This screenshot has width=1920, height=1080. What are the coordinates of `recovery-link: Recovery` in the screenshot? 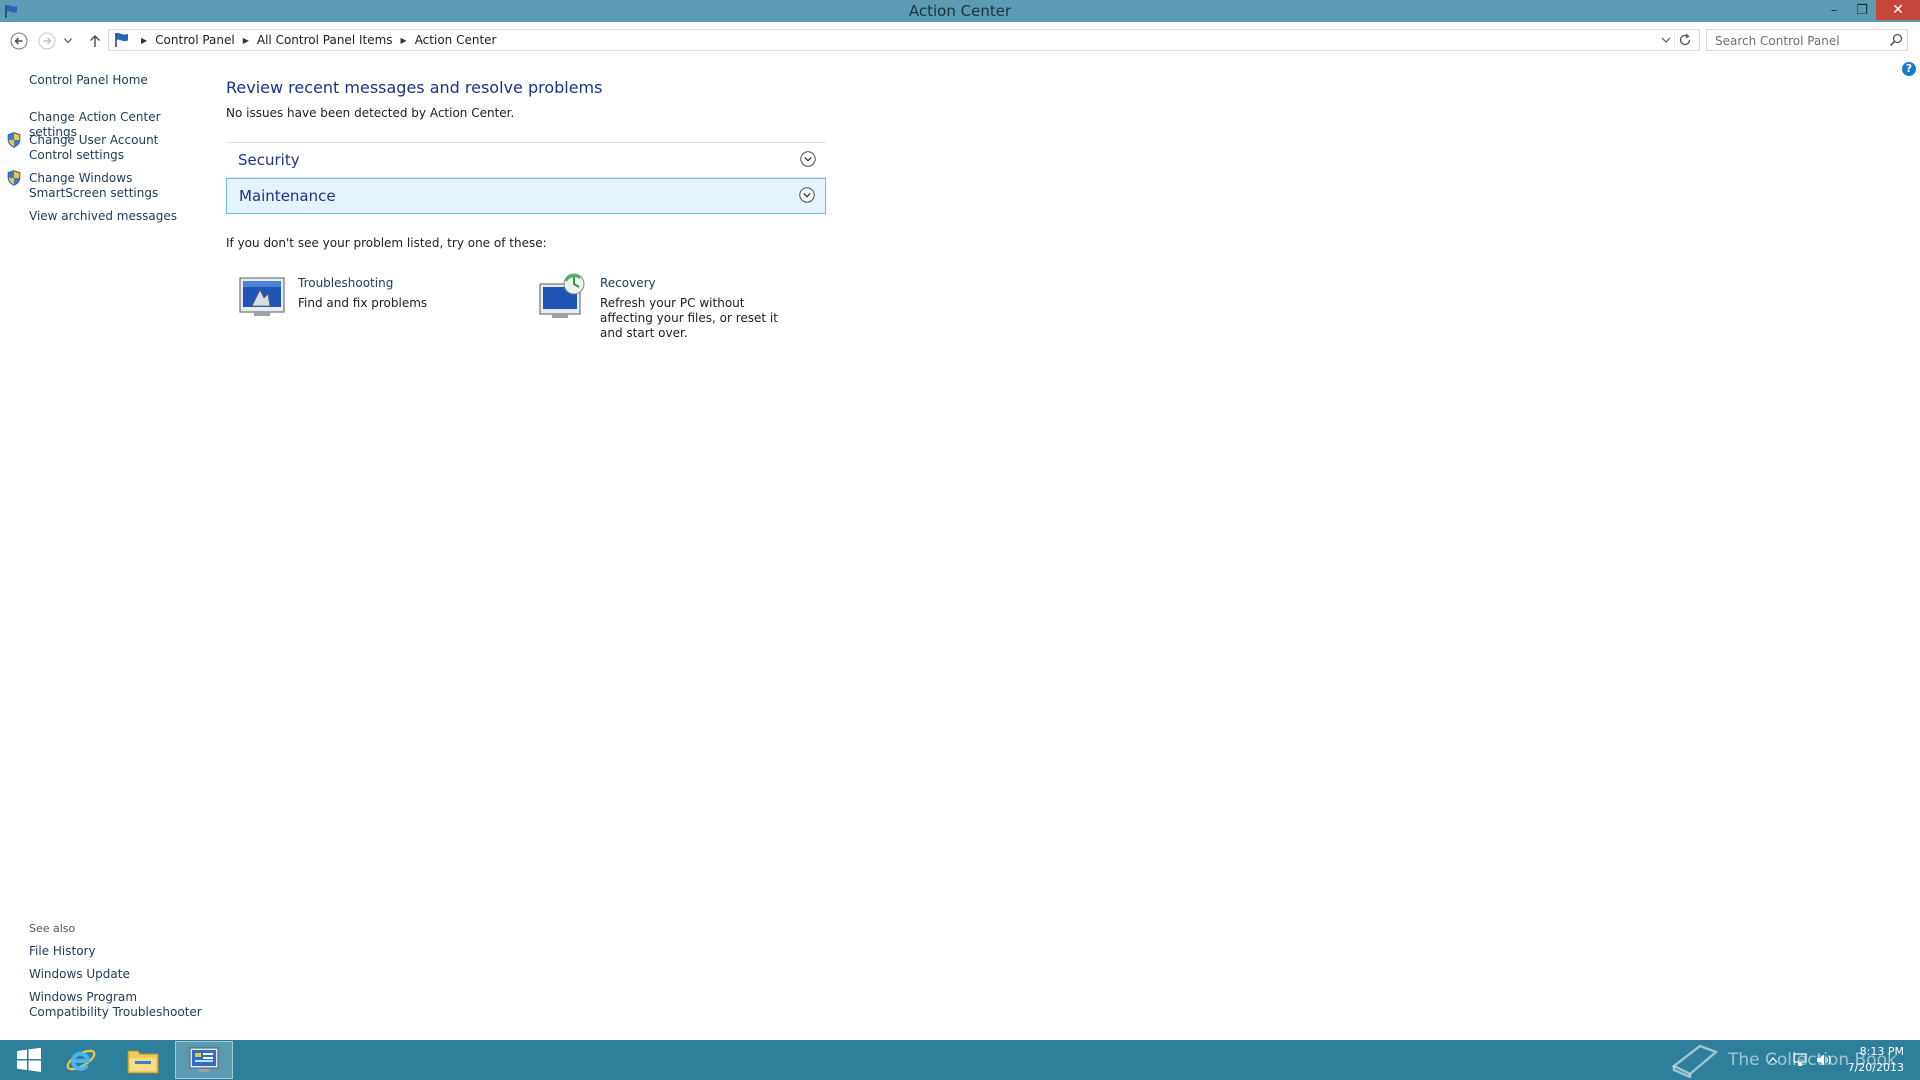 It's located at (628, 283).